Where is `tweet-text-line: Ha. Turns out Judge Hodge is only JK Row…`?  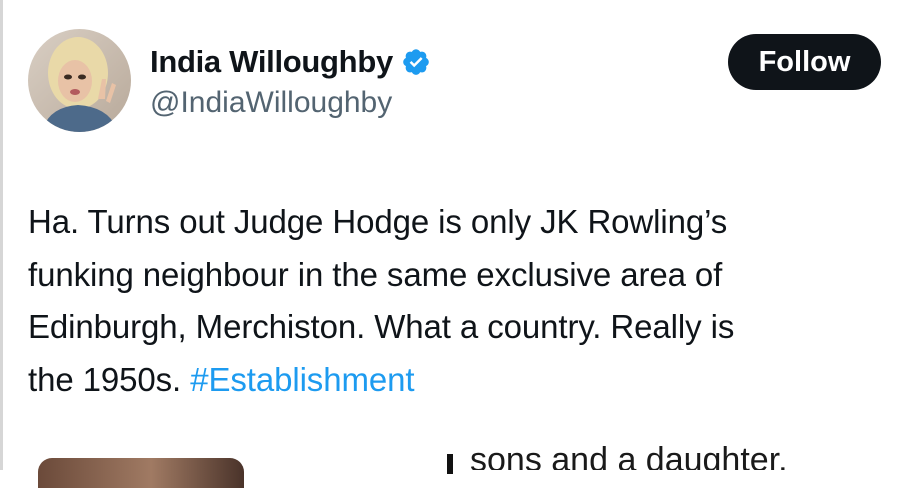
tweet-text-line: Ha. Turns out Judge Hodge is only JK Row… is located at coordinates (378, 221).